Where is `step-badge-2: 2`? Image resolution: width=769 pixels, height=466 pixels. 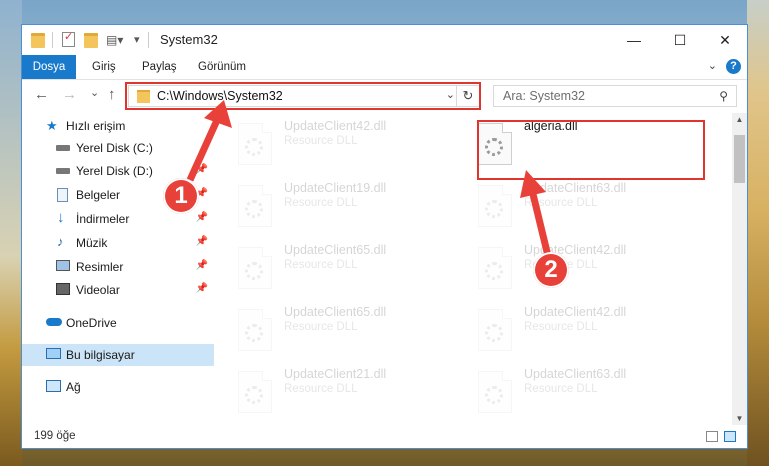
step-badge-2: 2 is located at coordinates (551, 270).